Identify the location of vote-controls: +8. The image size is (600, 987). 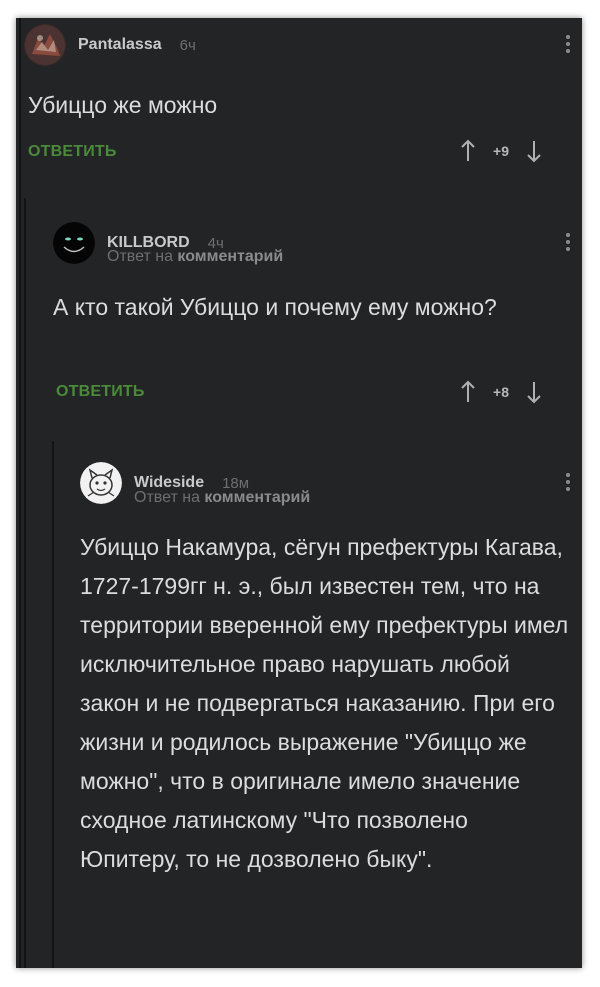
(501, 392).